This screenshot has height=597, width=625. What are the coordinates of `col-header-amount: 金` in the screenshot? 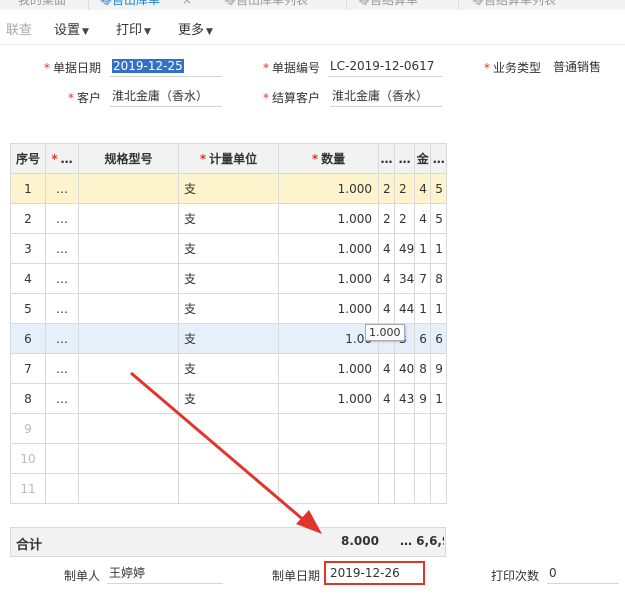 It's located at (423, 158).